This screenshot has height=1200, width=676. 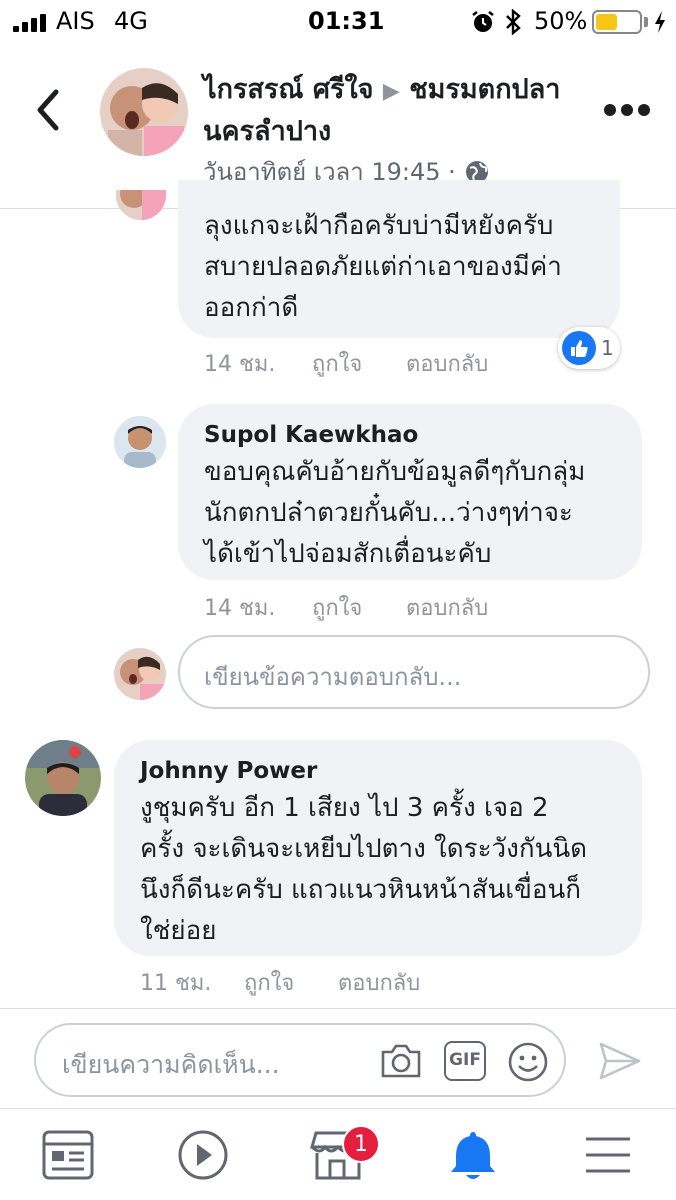 What do you see at coordinates (620, 1061) in the screenshot?
I see `send-icon` at bounding box center [620, 1061].